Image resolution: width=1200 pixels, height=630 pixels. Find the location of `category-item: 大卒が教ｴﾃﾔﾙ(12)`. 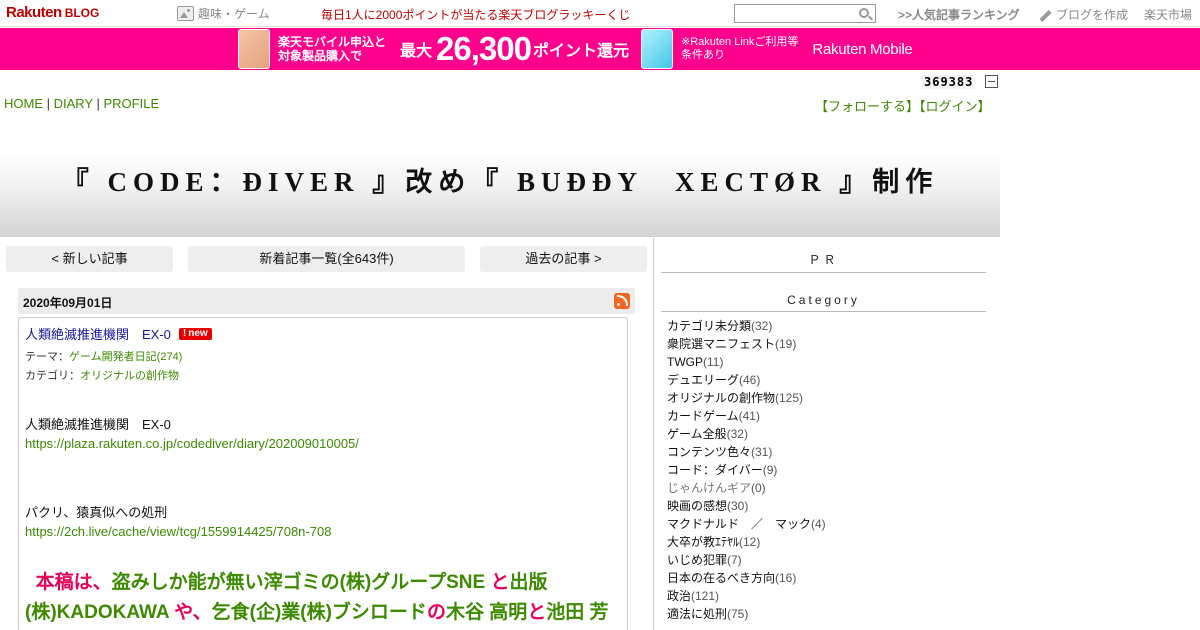

category-item: 大卒が教ｴﾃﾔﾙ(12) is located at coordinates (746, 543).